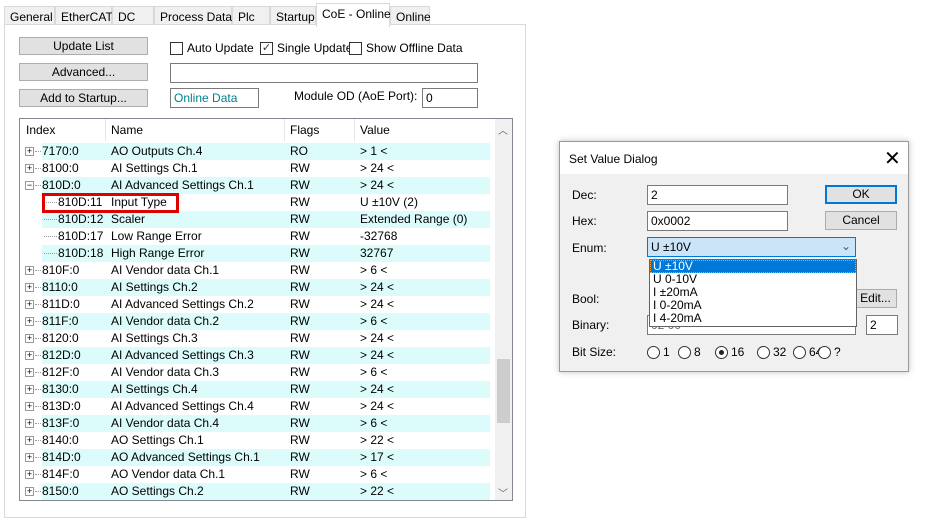  I want to click on hex-input: 0x0002, so click(717, 221).